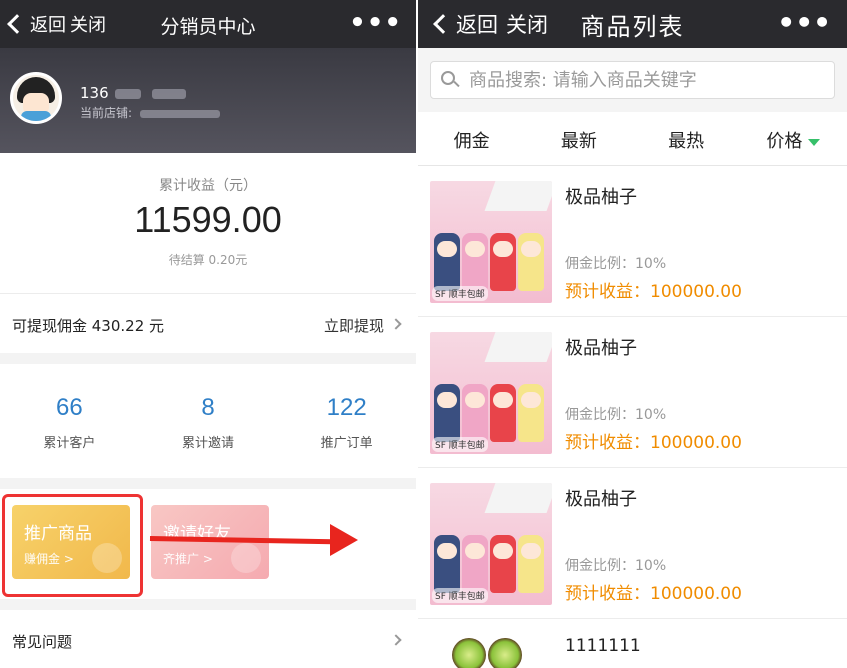 The image size is (847, 668). What do you see at coordinates (208, 100) in the screenshot?
I see `profile-header: 136 当前店铺:` at bounding box center [208, 100].